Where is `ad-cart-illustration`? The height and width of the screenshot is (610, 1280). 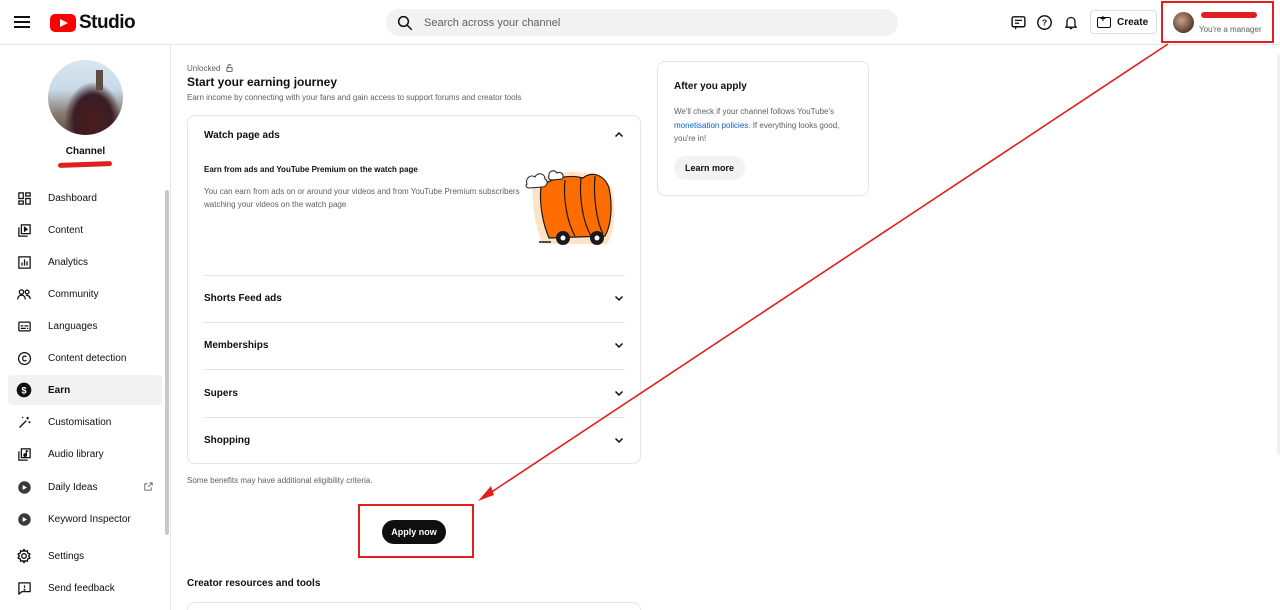 ad-cart-illustration is located at coordinates (570, 207).